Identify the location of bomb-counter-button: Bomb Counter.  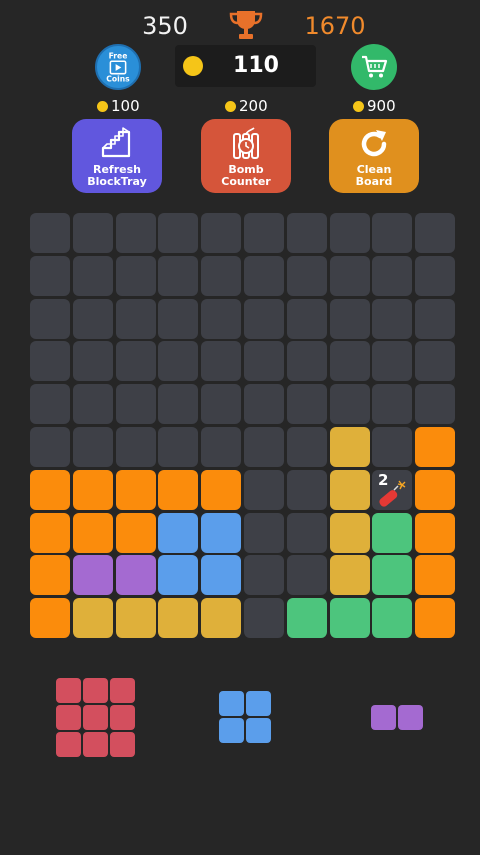
(246, 156).